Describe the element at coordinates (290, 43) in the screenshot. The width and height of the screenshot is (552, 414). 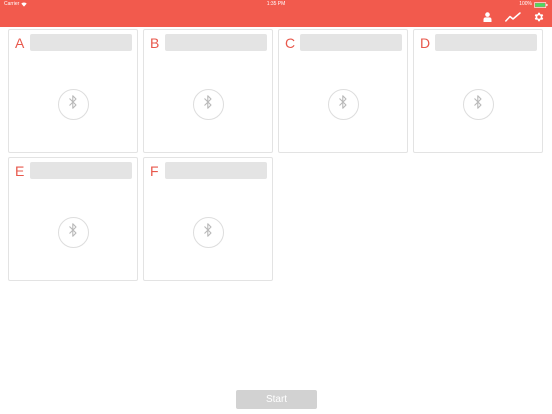
I see `sensor-letter: C` at that location.